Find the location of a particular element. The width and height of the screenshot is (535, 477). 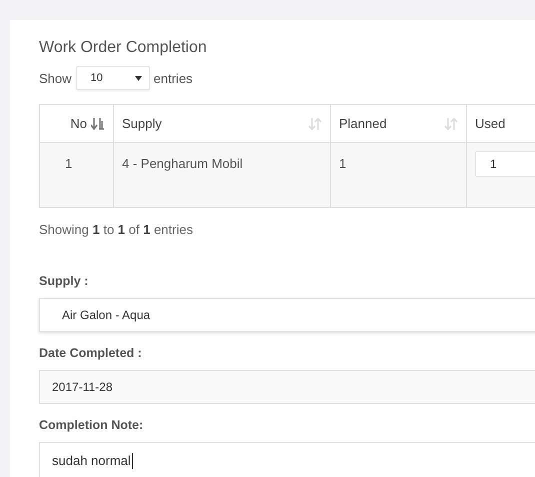

caret-icon is located at coordinates (138, 78).